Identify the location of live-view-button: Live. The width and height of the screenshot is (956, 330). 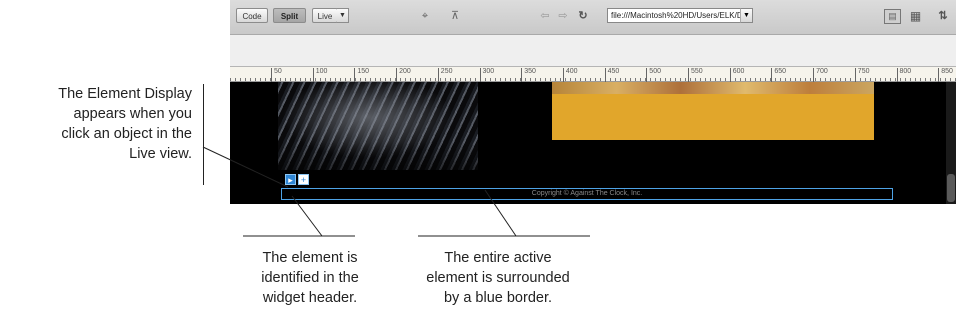
(325, 15).